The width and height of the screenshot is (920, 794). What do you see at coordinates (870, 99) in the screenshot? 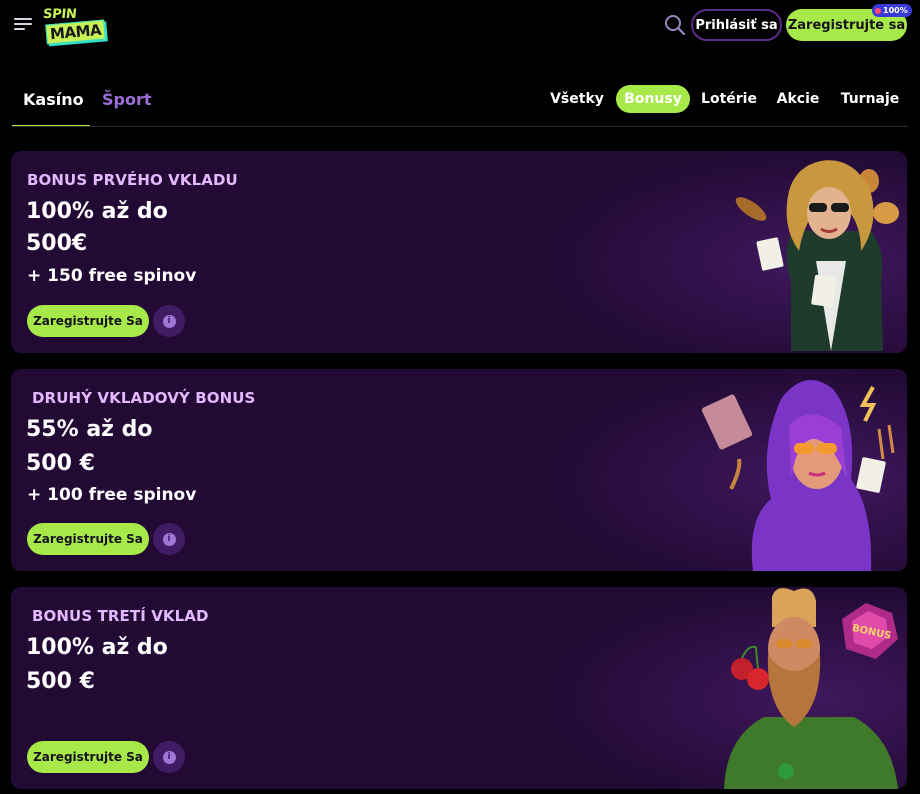
I see `filter-turnaje: Turnaje` at bounding box center [870, 99].